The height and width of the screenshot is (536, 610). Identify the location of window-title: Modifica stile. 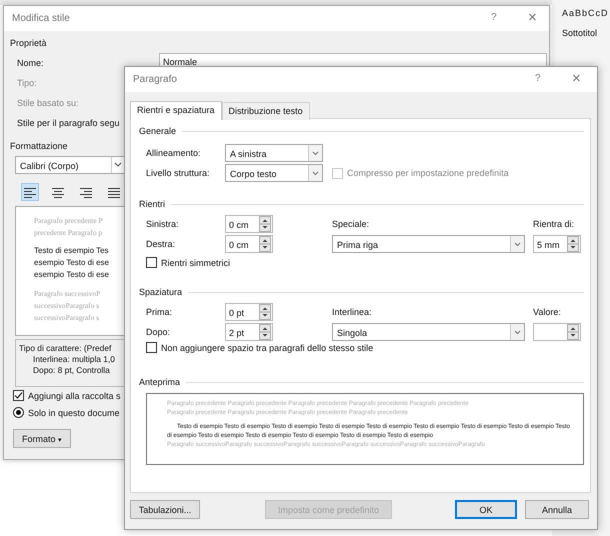
(41, 18).